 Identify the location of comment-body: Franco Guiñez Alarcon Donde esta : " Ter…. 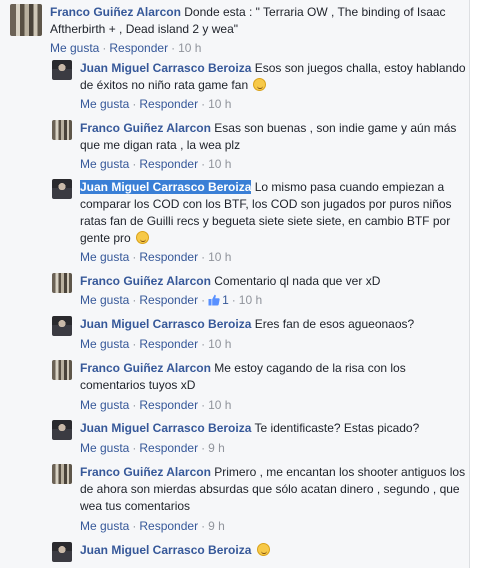
(257, 21).